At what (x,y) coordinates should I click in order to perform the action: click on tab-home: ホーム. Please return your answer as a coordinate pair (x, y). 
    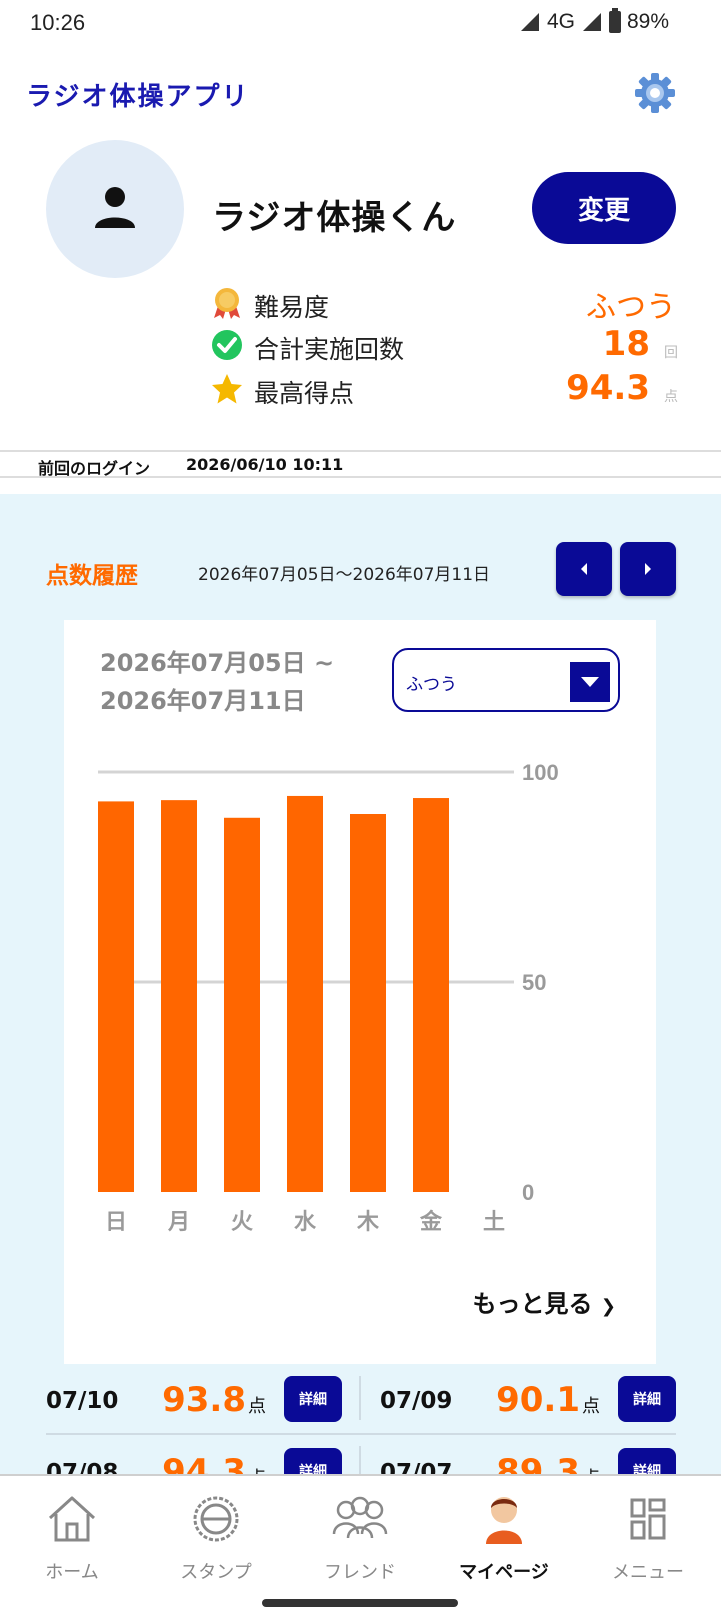
    Looking at the image, I should click on (72, 1538).